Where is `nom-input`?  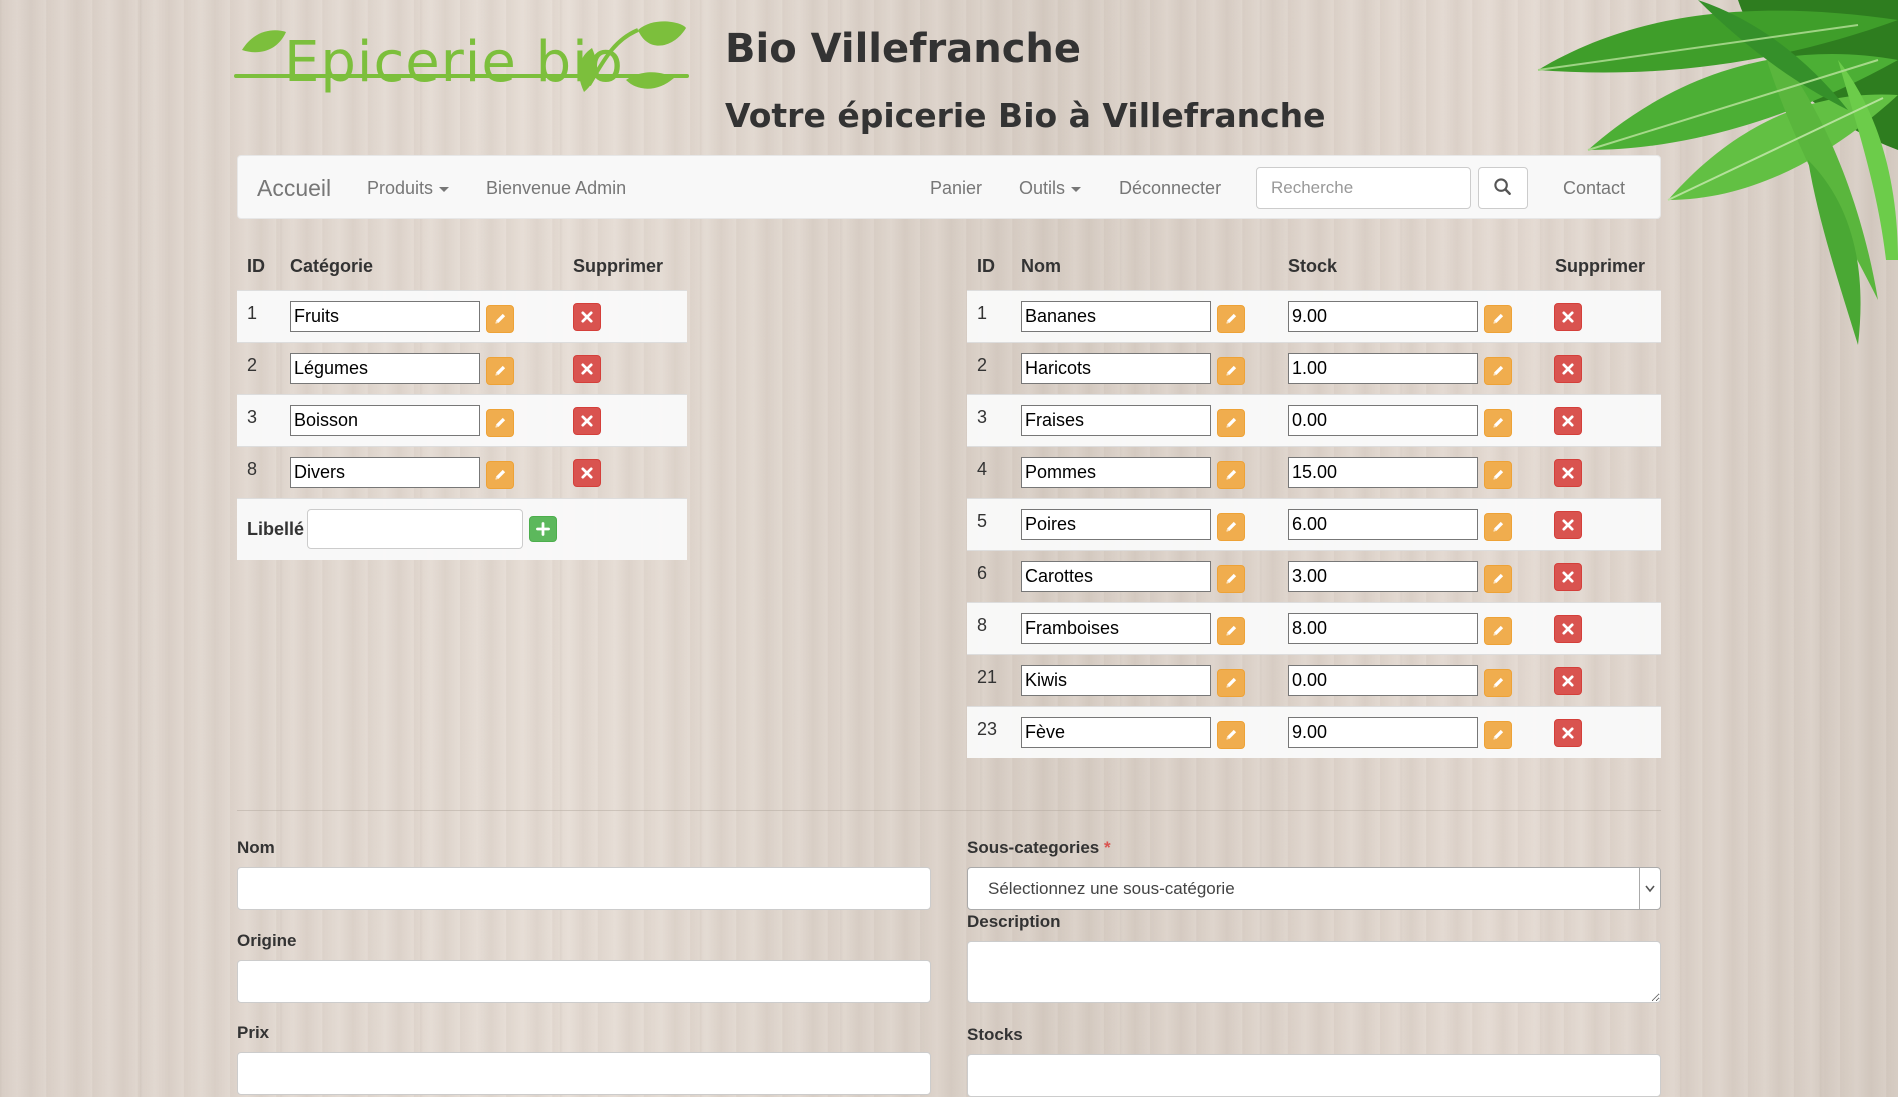 nom-input is located at coordinates (584, 888).